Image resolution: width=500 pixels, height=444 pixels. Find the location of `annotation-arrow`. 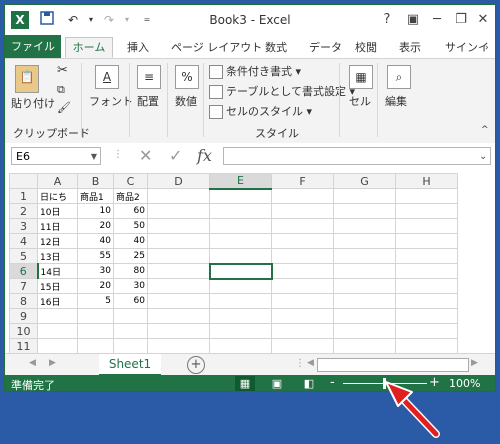

annotation-arrow is located at coordinates (412, 409).